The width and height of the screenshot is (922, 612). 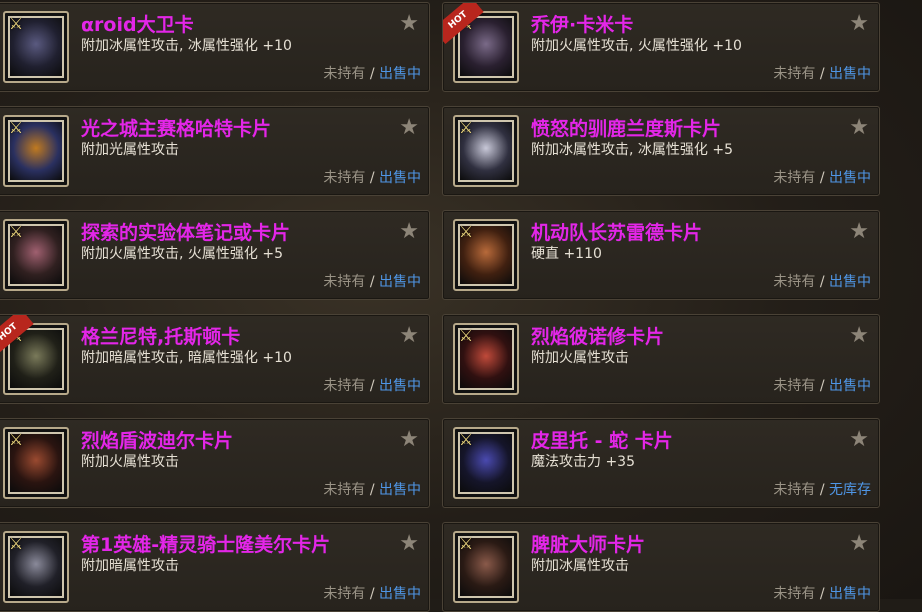 I want to click on card-item: ⚔ αroid大卫卡 附加冰属性攻击, 冰属性强化 +10 ★ 未持有 / 出售中, so click(x=215, y=47).